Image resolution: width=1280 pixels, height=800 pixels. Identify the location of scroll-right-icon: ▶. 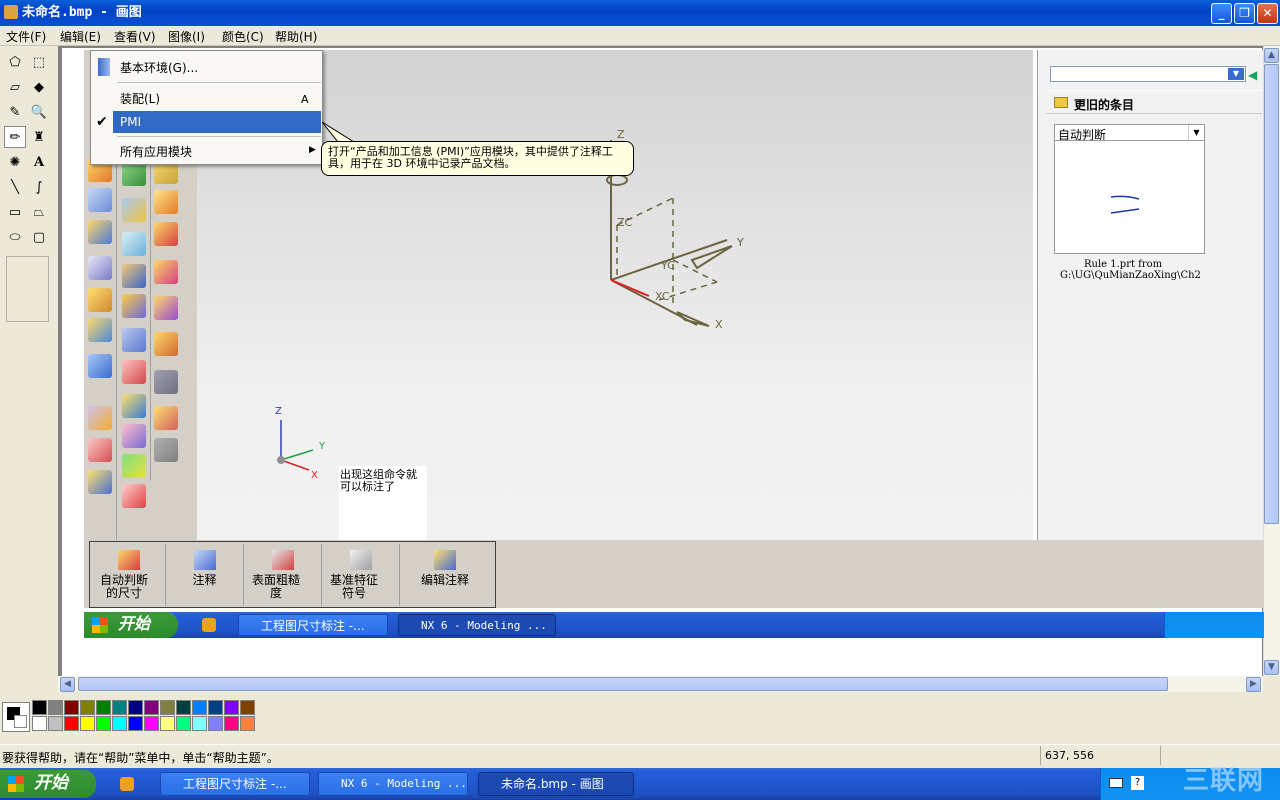
(1253, 684).